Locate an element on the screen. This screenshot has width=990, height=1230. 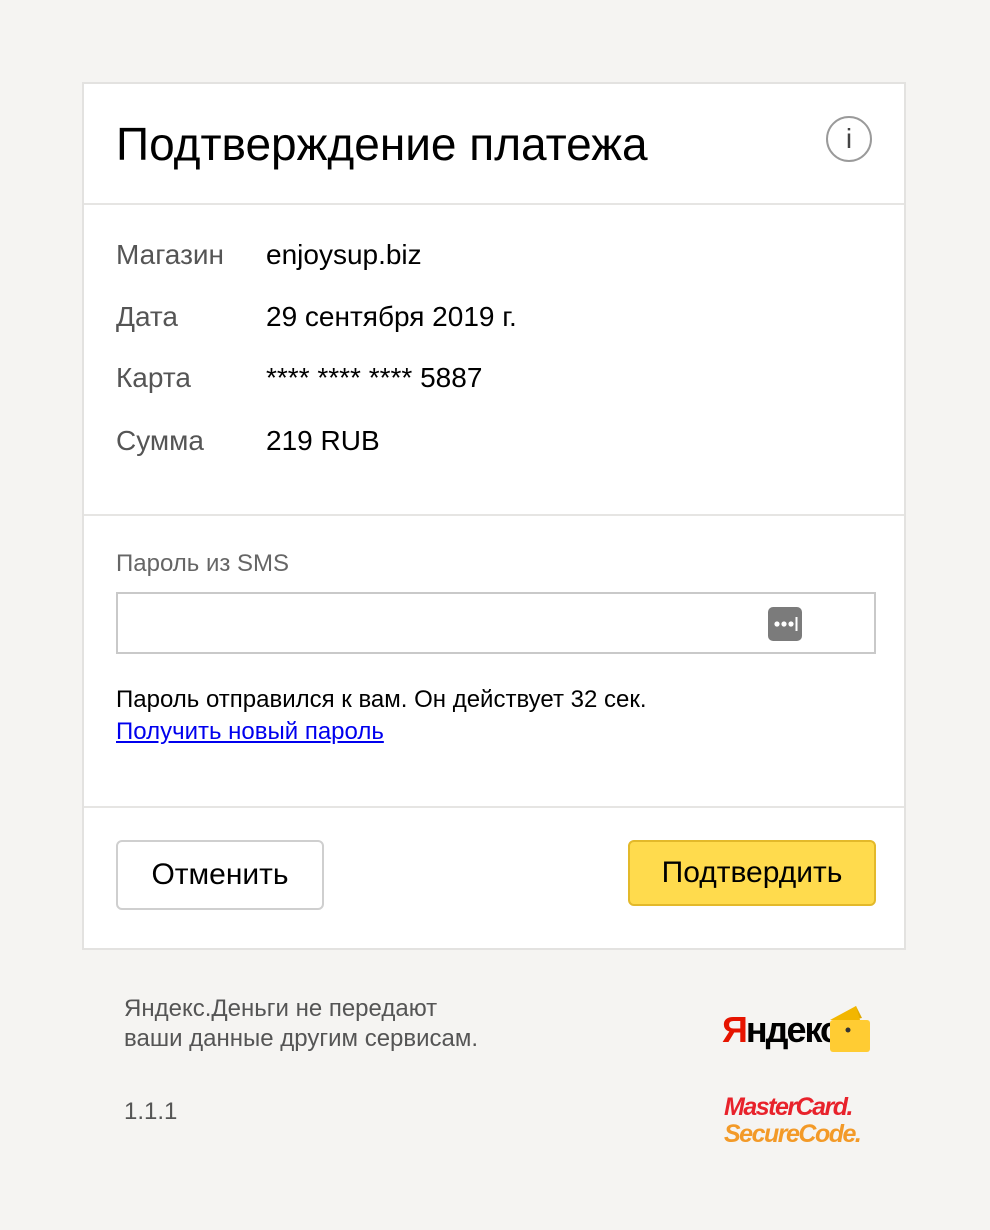
card-header: Подтверждение платежа i is located at coordinates (494, 144).